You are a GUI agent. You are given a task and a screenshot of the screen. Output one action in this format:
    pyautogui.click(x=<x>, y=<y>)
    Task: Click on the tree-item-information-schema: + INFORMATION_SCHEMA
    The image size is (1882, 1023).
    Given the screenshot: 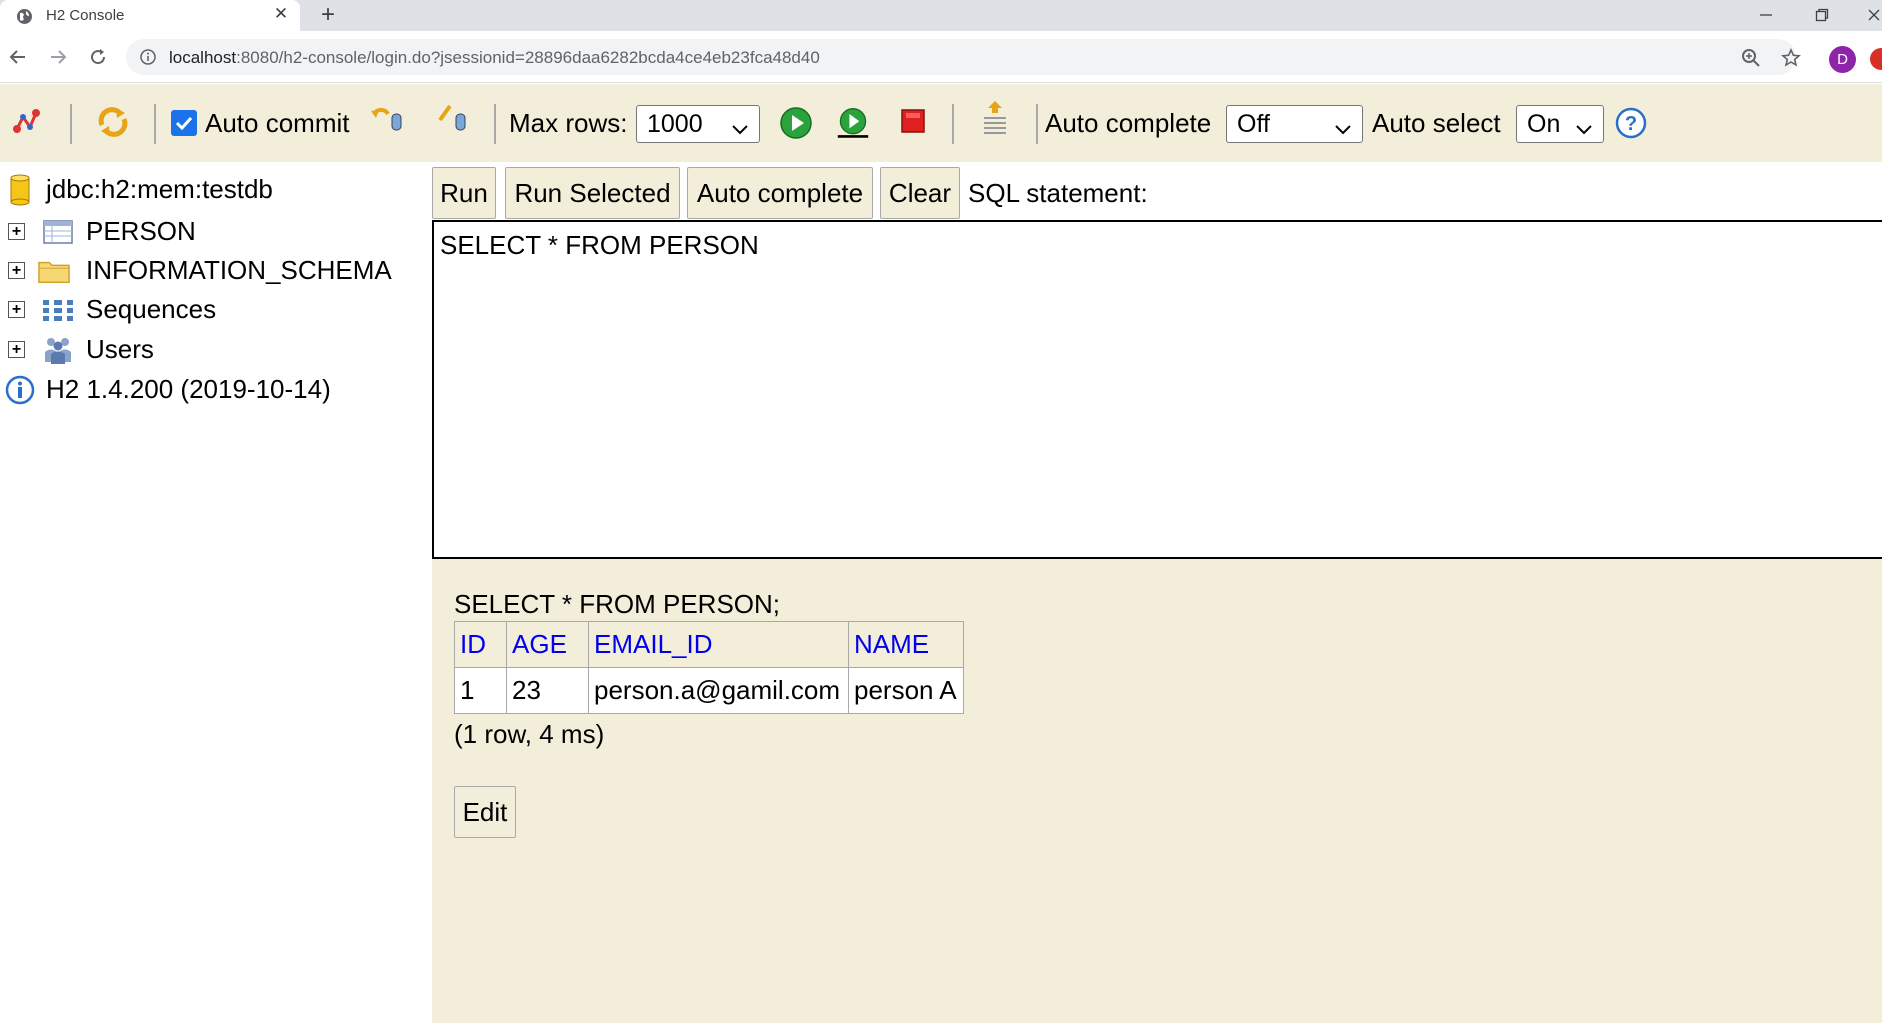 What is the action you would take?
    pyautogui.click(x=216, y=271)
    